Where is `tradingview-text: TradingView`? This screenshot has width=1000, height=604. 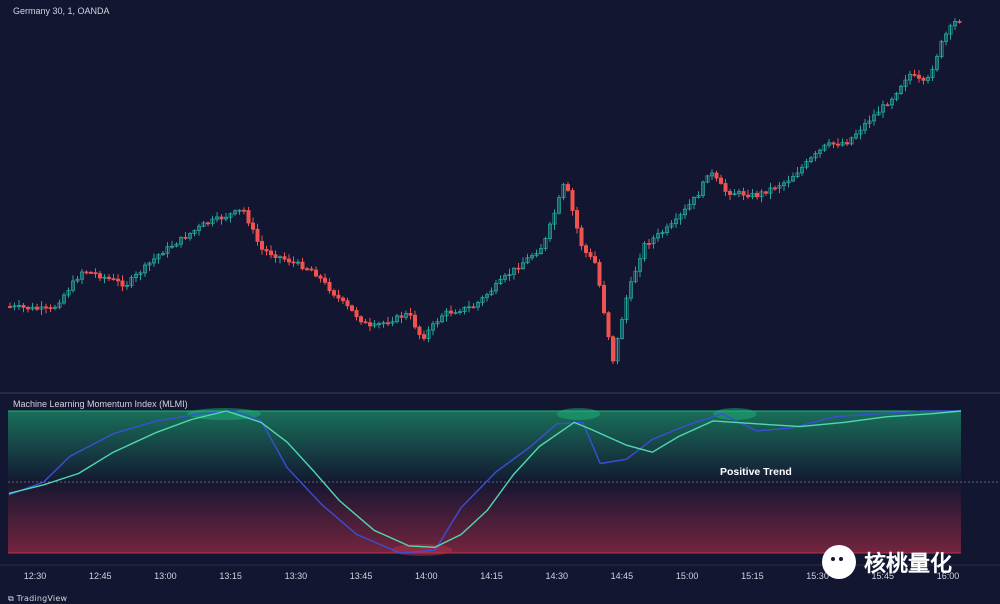
tradingview-text: TradingView is located at coordinates (42, 598).